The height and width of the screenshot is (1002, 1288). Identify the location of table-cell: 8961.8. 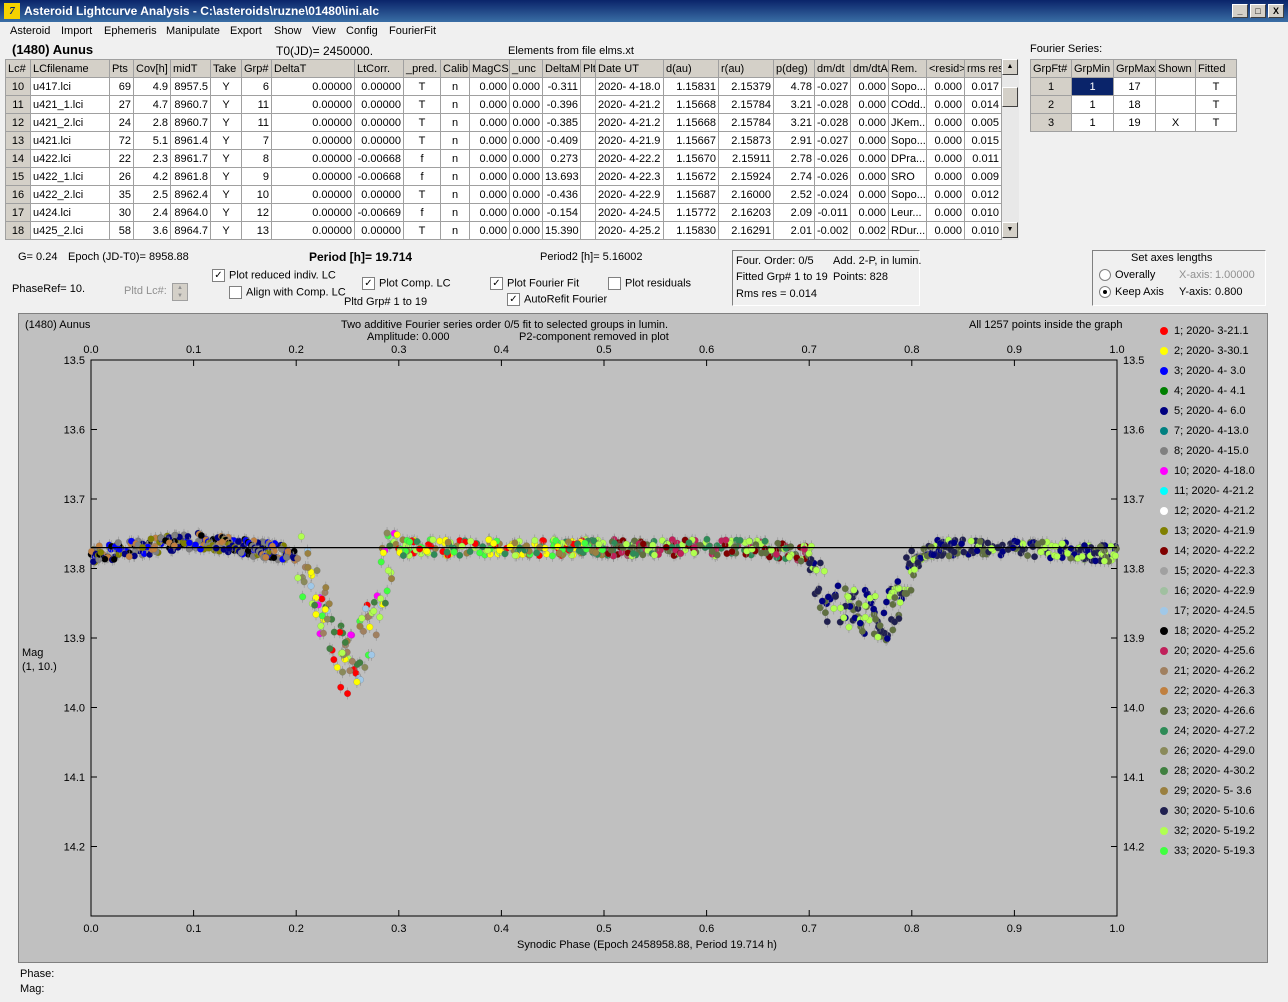
(190, 176).